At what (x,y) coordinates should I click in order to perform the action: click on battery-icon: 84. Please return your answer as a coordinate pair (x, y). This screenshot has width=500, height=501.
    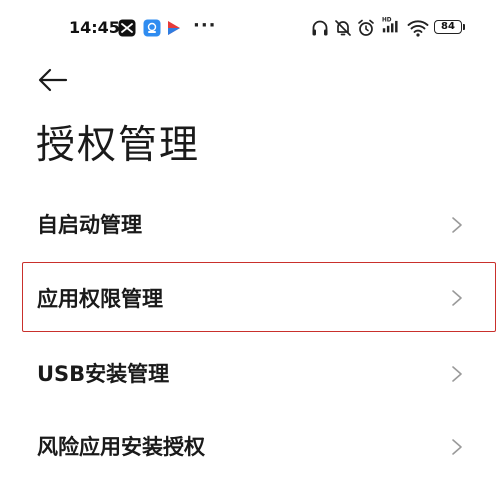
    Looking at the image, I should click on (448, 27).